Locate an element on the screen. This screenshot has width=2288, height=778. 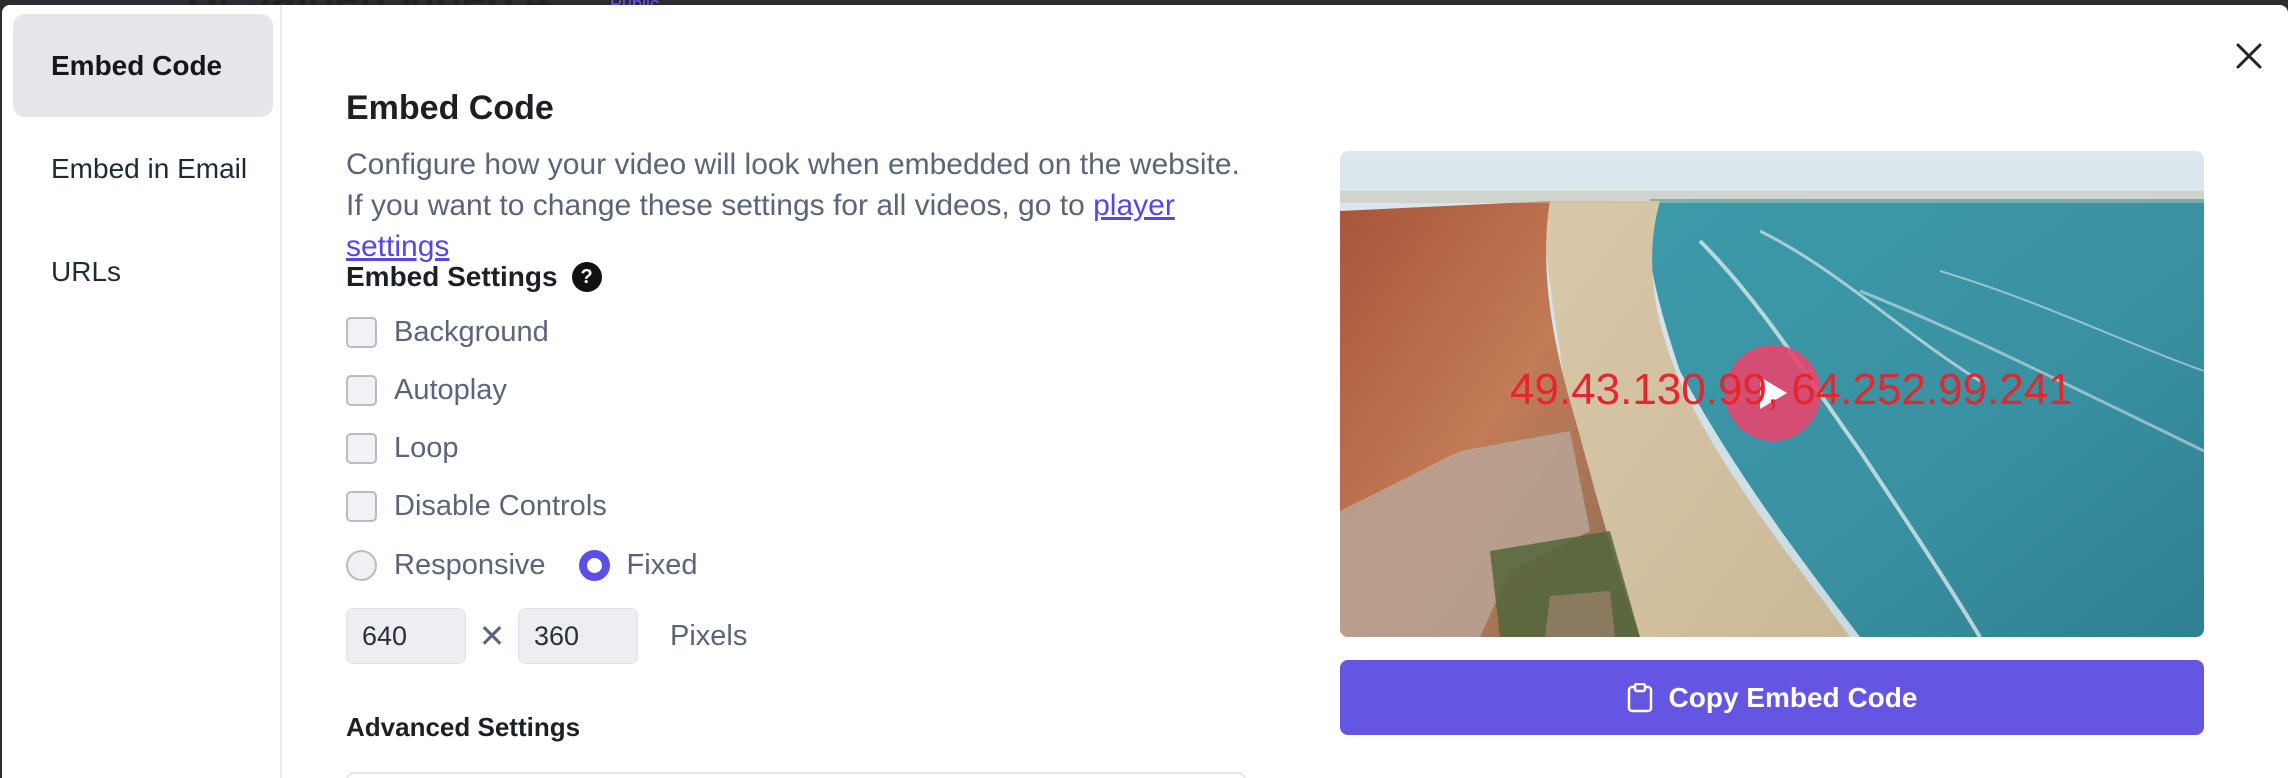
sidebar-item-embed-in-email: Embed in Email is located at coordinates (143, 168).